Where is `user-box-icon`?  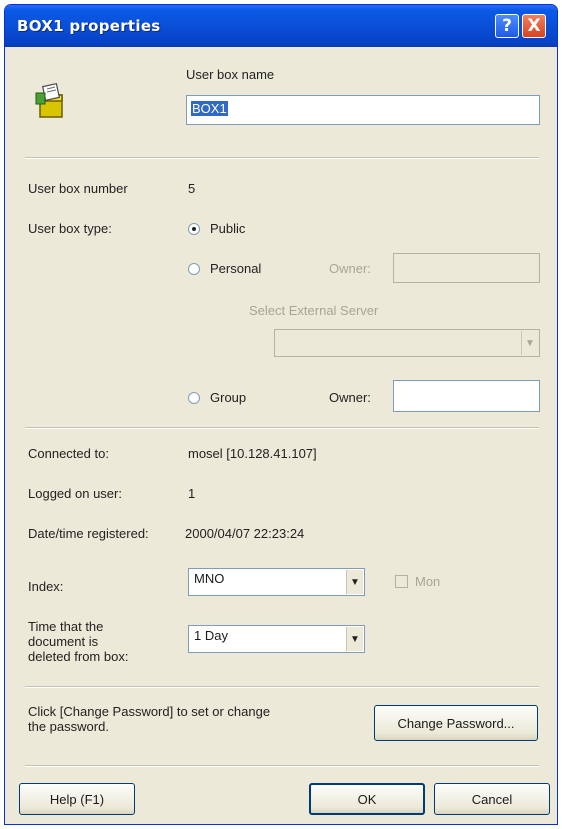 user-box-icon is located at coordinates (49, 100).